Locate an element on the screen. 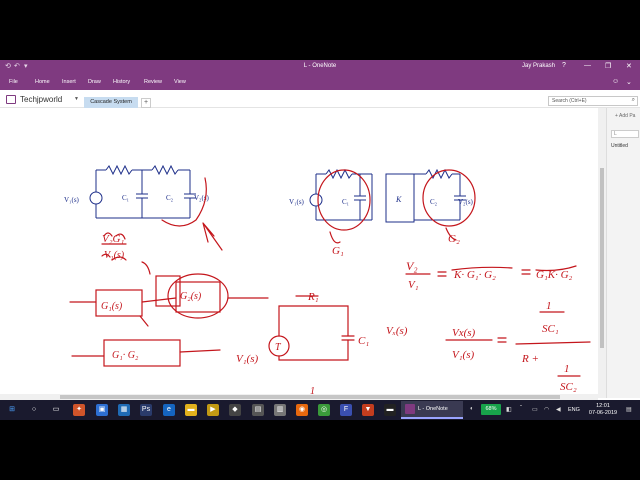 Image resolution: width=640 pixels, height=480 pixels. svg-text: G₁· G₂ is located at coordinates (125, 355).